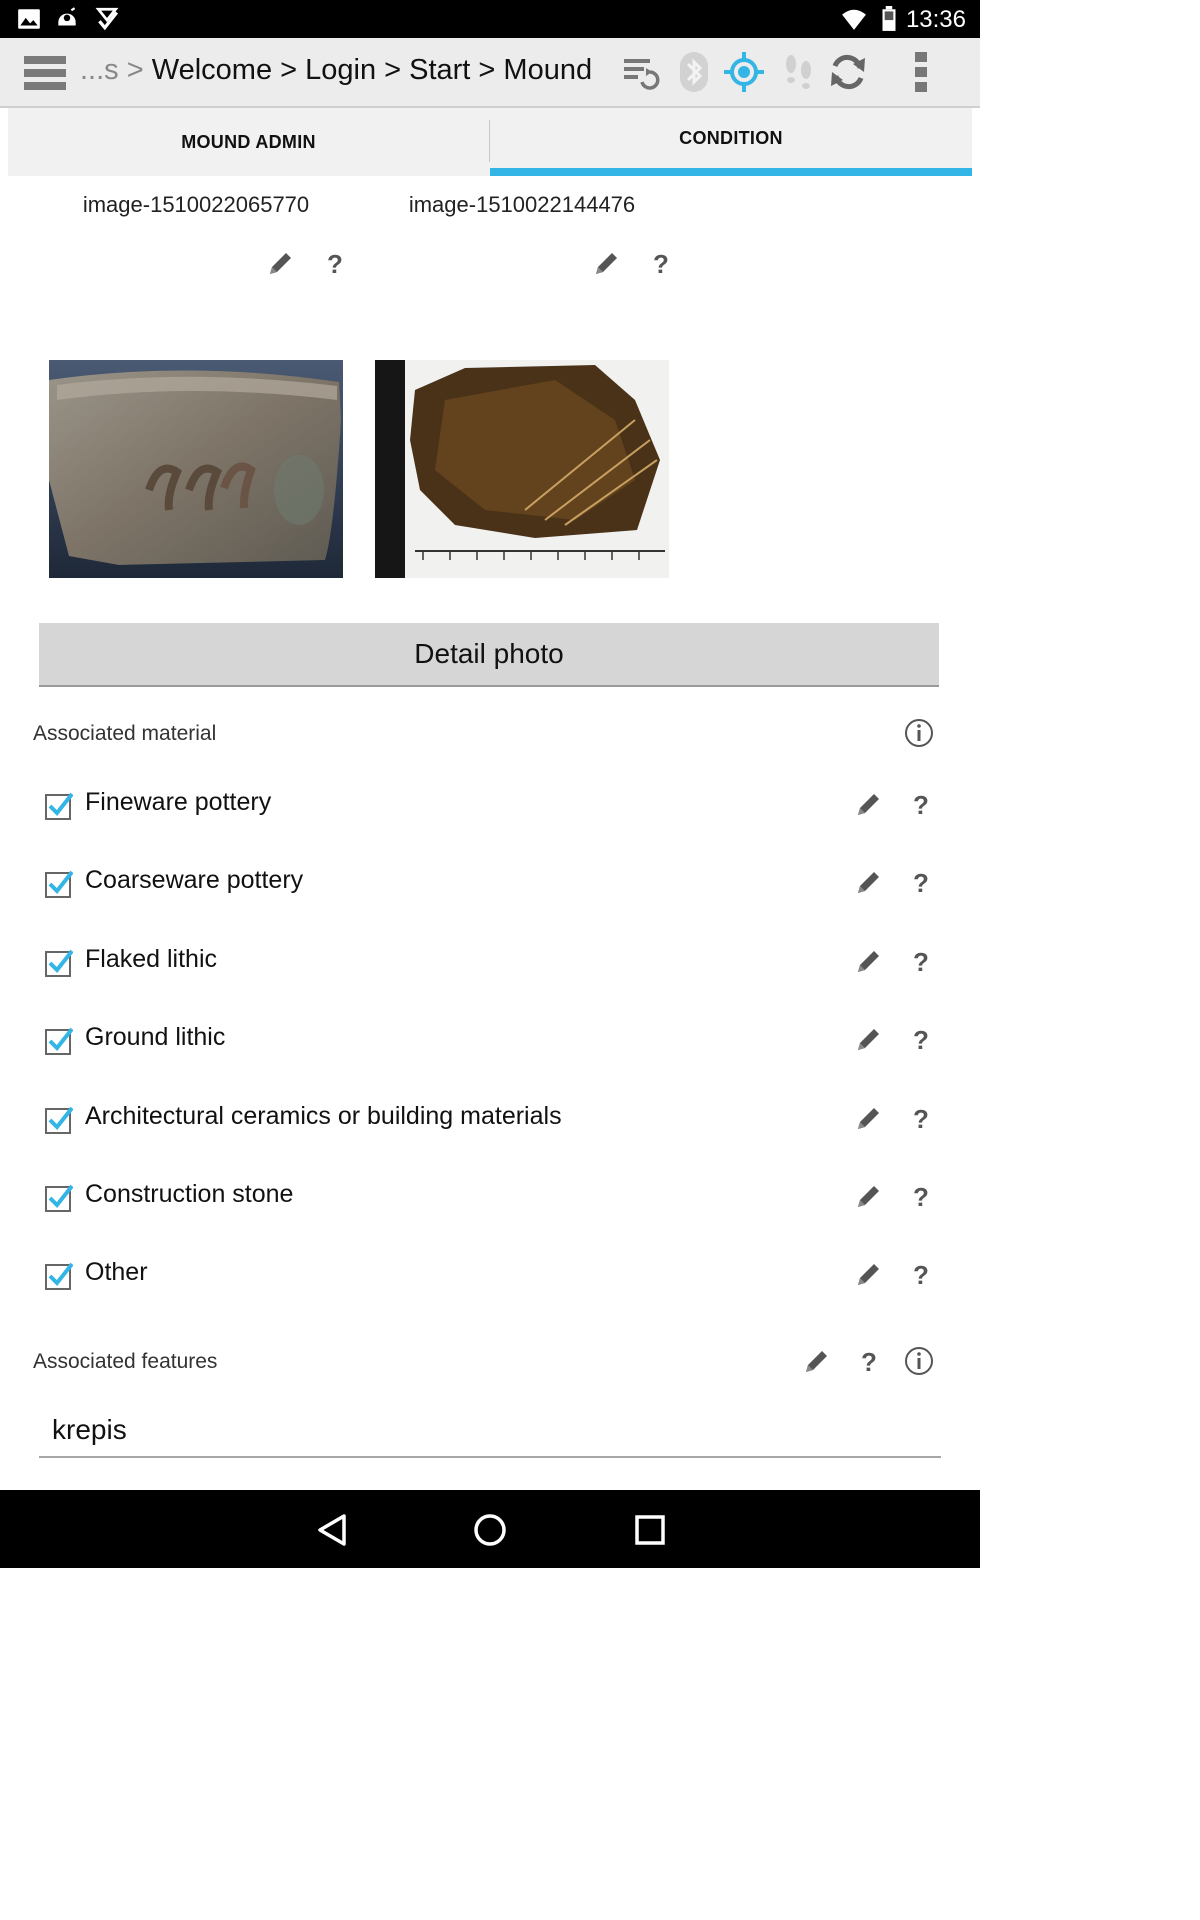 Image resolution: width=1200 pixels, height=1920 pixels. Describe the element at coordinates (490, 969) in the screenshot. I see `material-row-flaked-lithic: Flaked lithic ?` at that location.